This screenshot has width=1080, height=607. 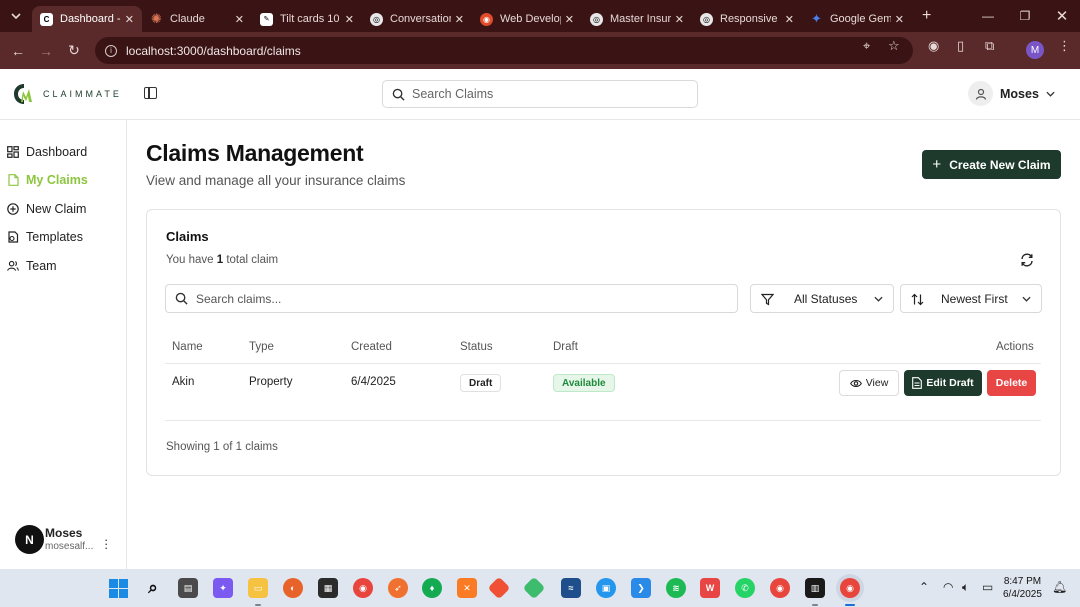 What do you see at coordinates (606, 588) in the screenshot?
I see `docker-icon: ▣` at bounding box center [606, 588].